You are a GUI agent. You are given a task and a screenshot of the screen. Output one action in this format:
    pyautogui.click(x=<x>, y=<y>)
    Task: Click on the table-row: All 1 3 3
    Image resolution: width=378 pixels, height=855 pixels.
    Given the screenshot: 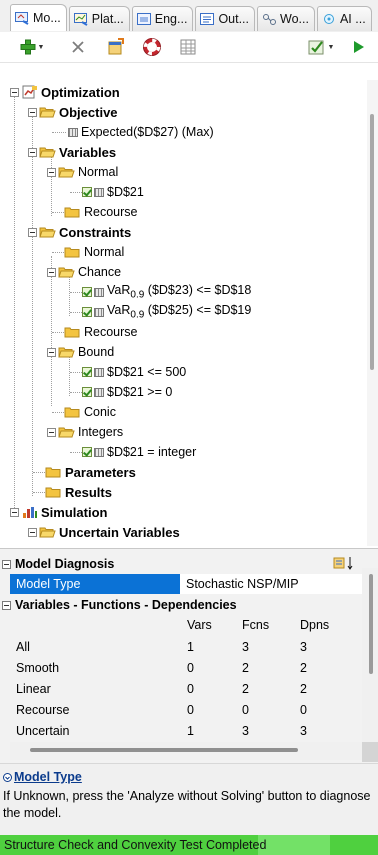 What is the action you would take?
    pyautogui.click(x=186, y=647)
    